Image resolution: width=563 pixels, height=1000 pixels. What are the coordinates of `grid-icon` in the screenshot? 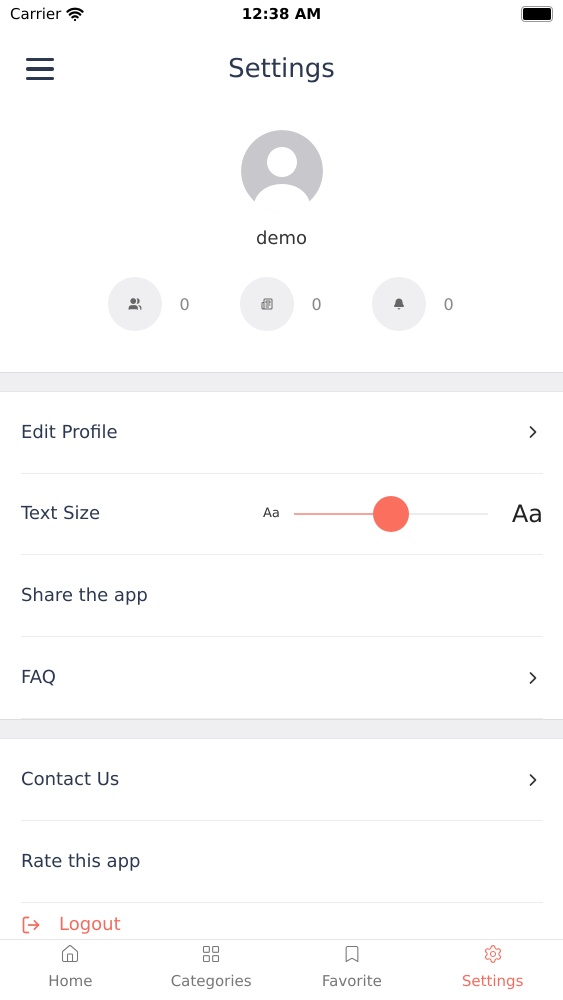 It's located at (211, 954).